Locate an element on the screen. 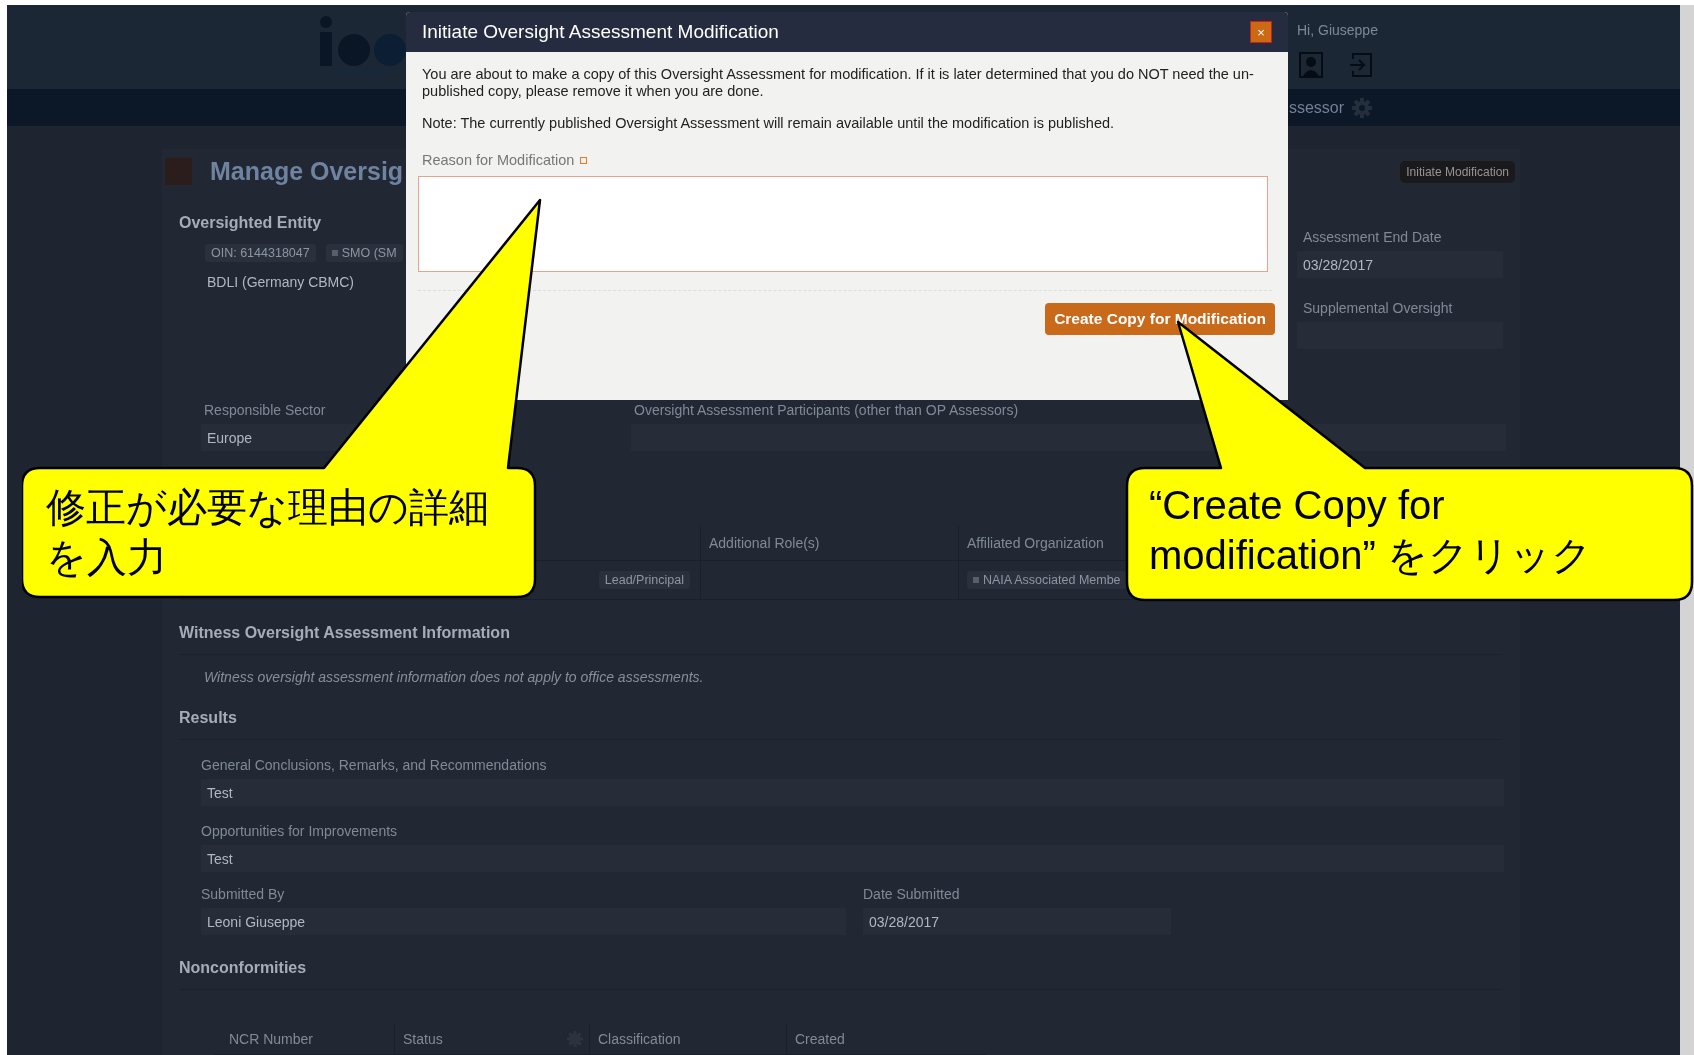 This screenshot has width=1694, height=1055. page-title: Manage Oversig is located at coordinates (307, 171).